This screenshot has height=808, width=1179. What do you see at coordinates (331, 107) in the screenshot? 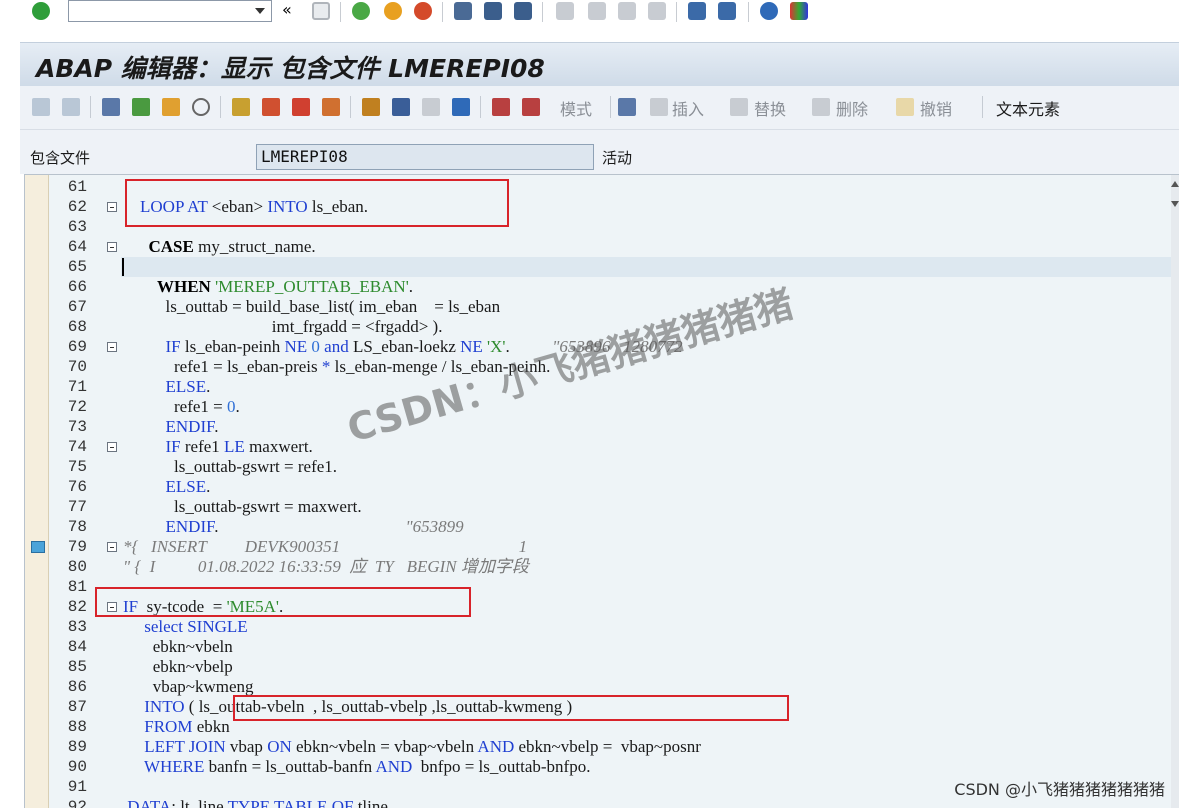
I see `navigation-window-icon` at bounding box center [331, 107].